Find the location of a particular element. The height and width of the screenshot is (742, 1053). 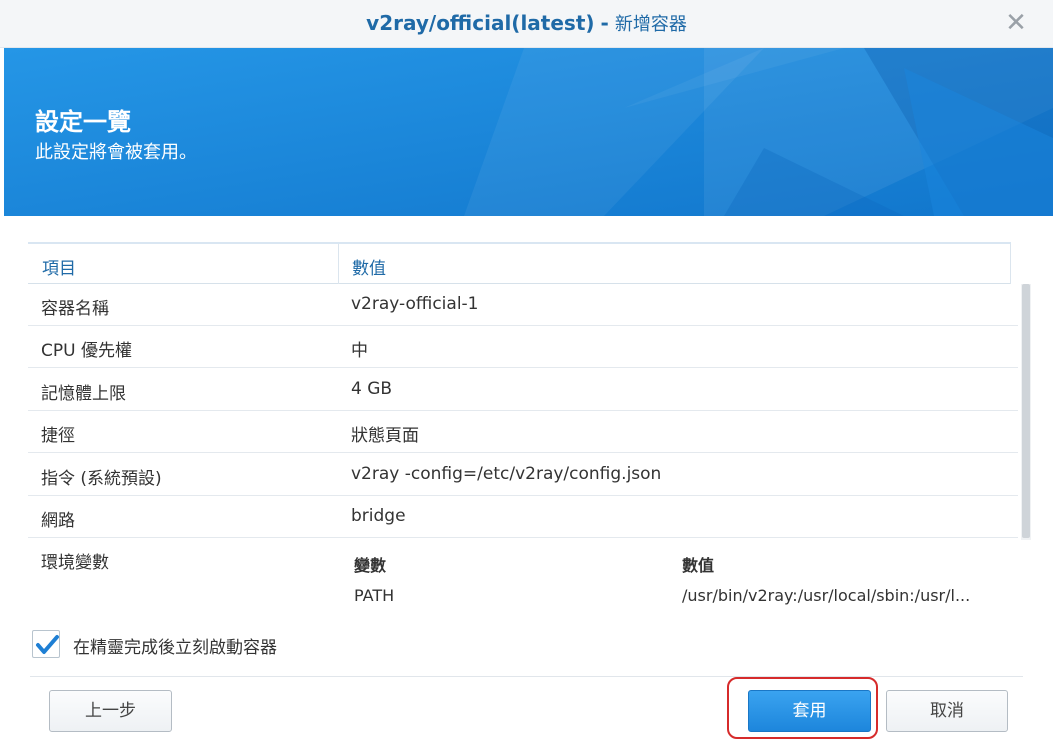

dialog-title: v2ray/official(latest) - 新增容器 is located at coordinates (526, 23).